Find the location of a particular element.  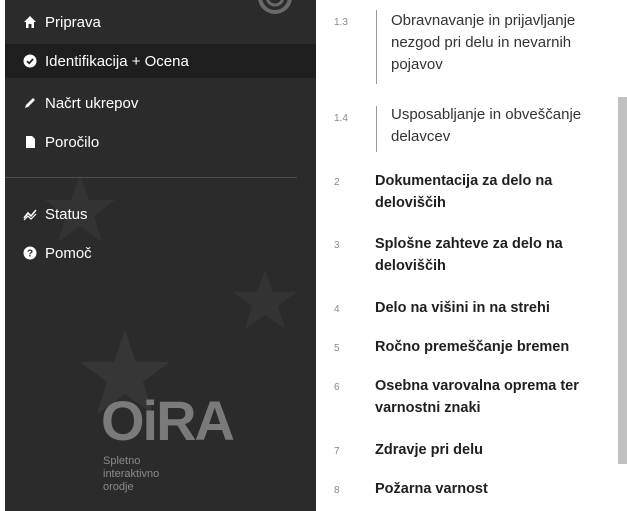

nav-label: Poročilo is located at coordinates (72, 142).